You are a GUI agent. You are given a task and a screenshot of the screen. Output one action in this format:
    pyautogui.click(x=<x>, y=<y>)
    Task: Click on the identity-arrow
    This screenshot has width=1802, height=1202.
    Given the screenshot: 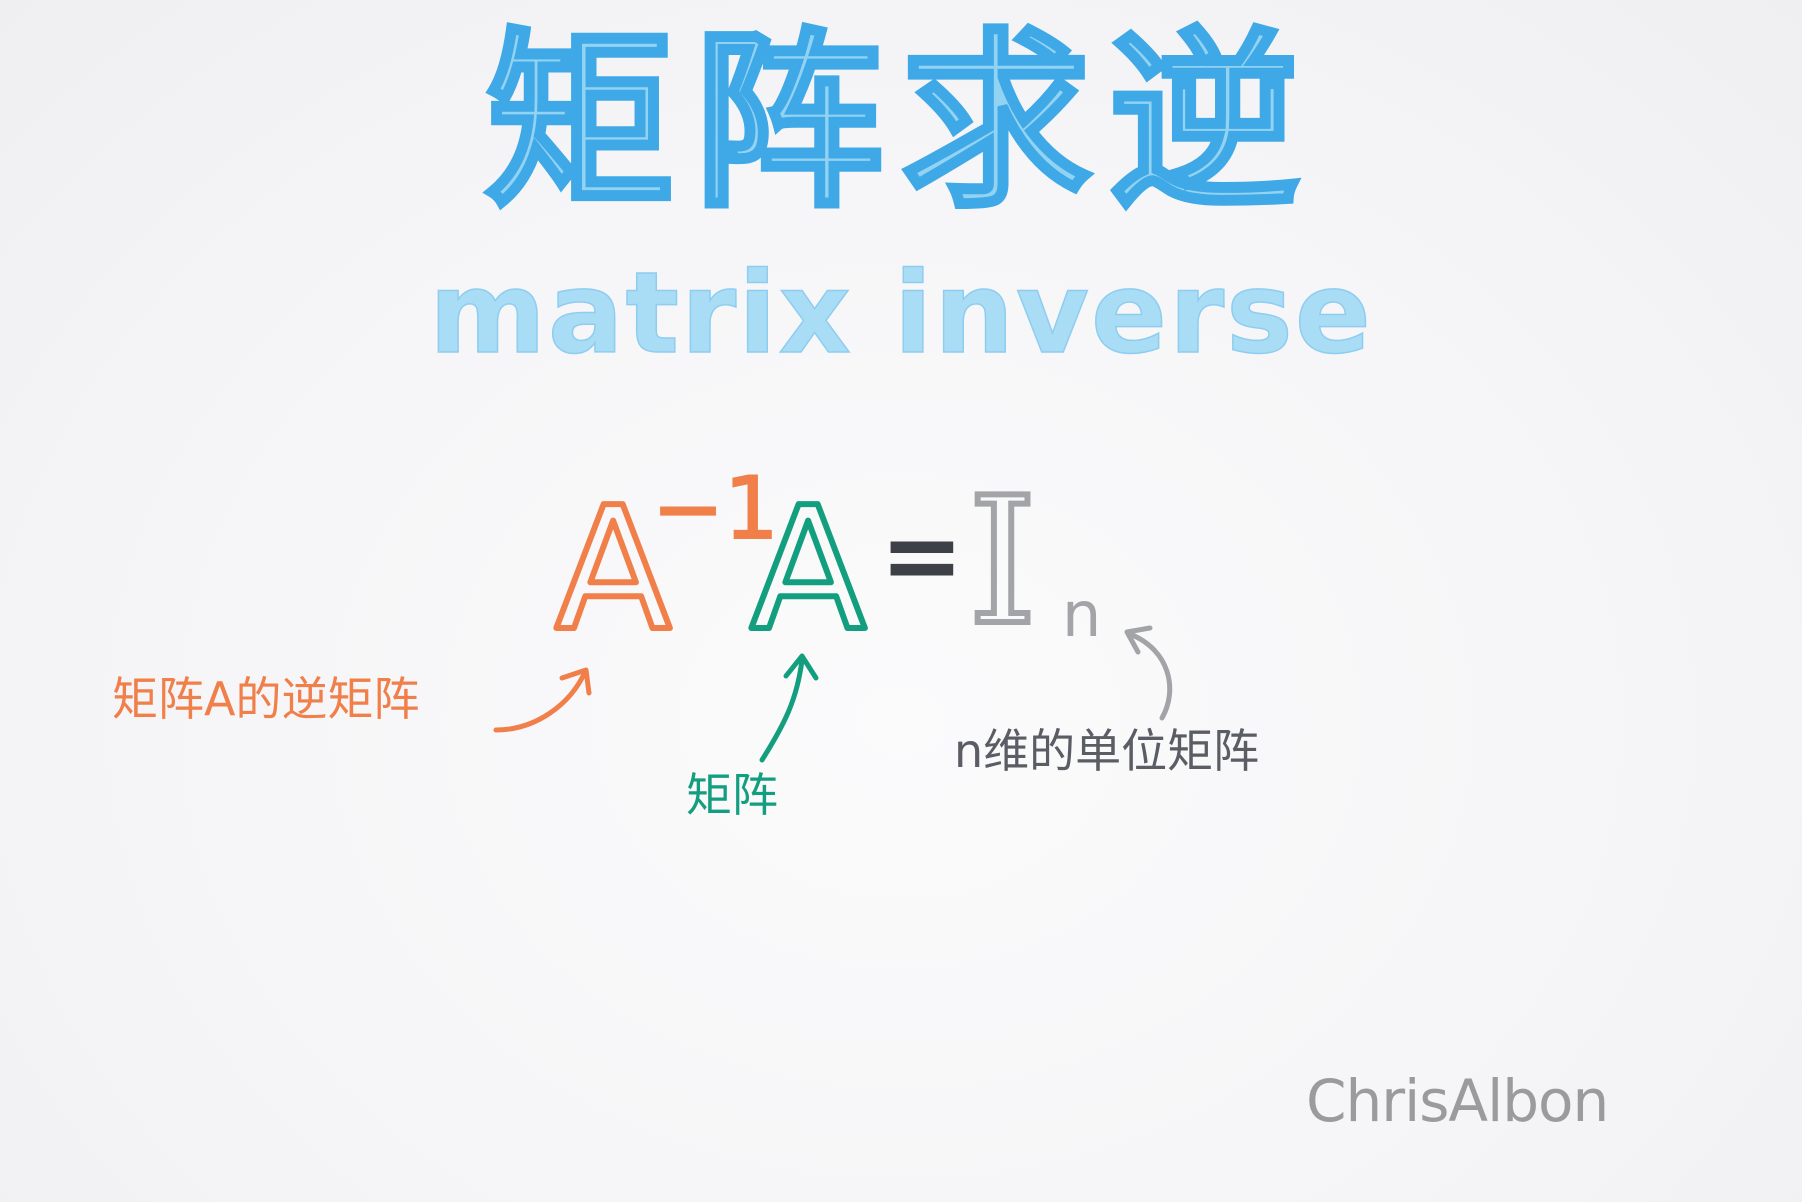 What is the action you would take?
    pyautogui.click(x=1148, y=673)
    